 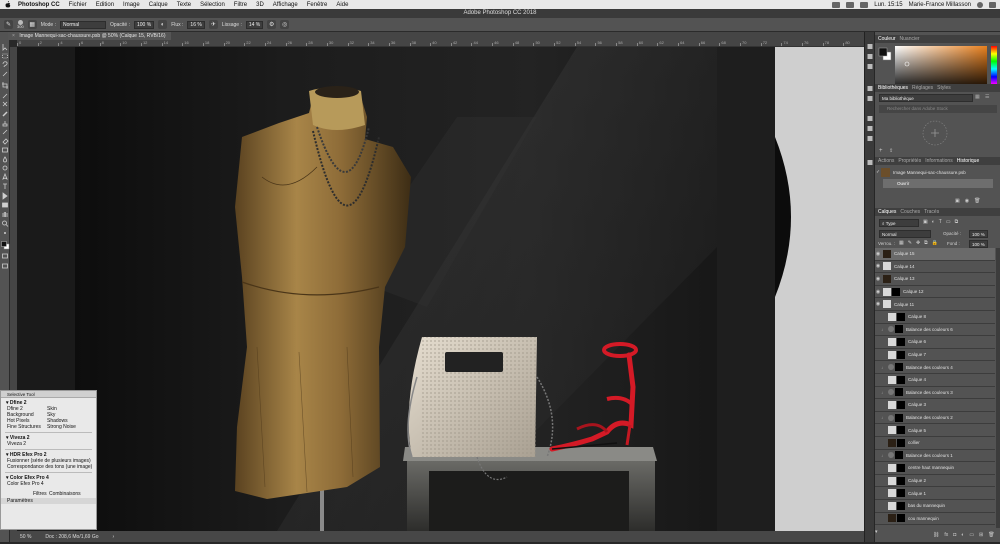 What do you see at coordinates (886, 161) in the screenshot?
I see `tab-actions: Actions` at bounding box center [886, 161].